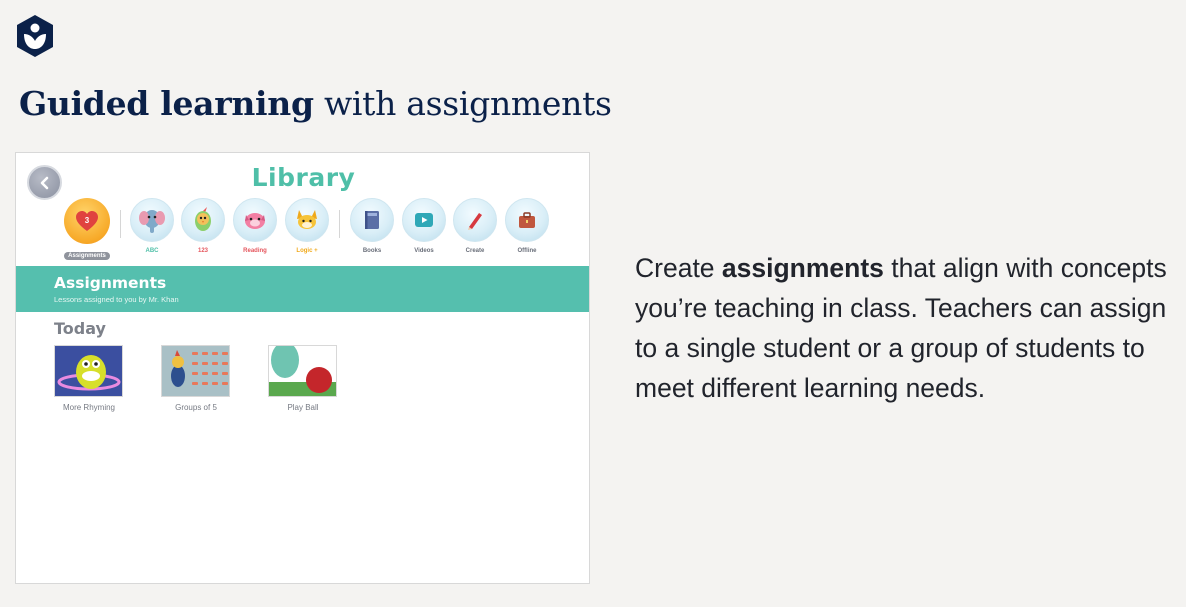 This screenshot has width=1186, height=607. I want to click on suitcase-icon, so click(527, 220).